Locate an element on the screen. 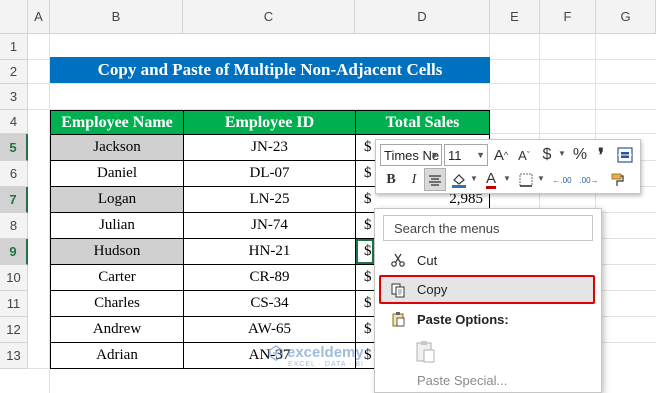  cell-employee-name: Jackson is located at coordinates (117, 147).